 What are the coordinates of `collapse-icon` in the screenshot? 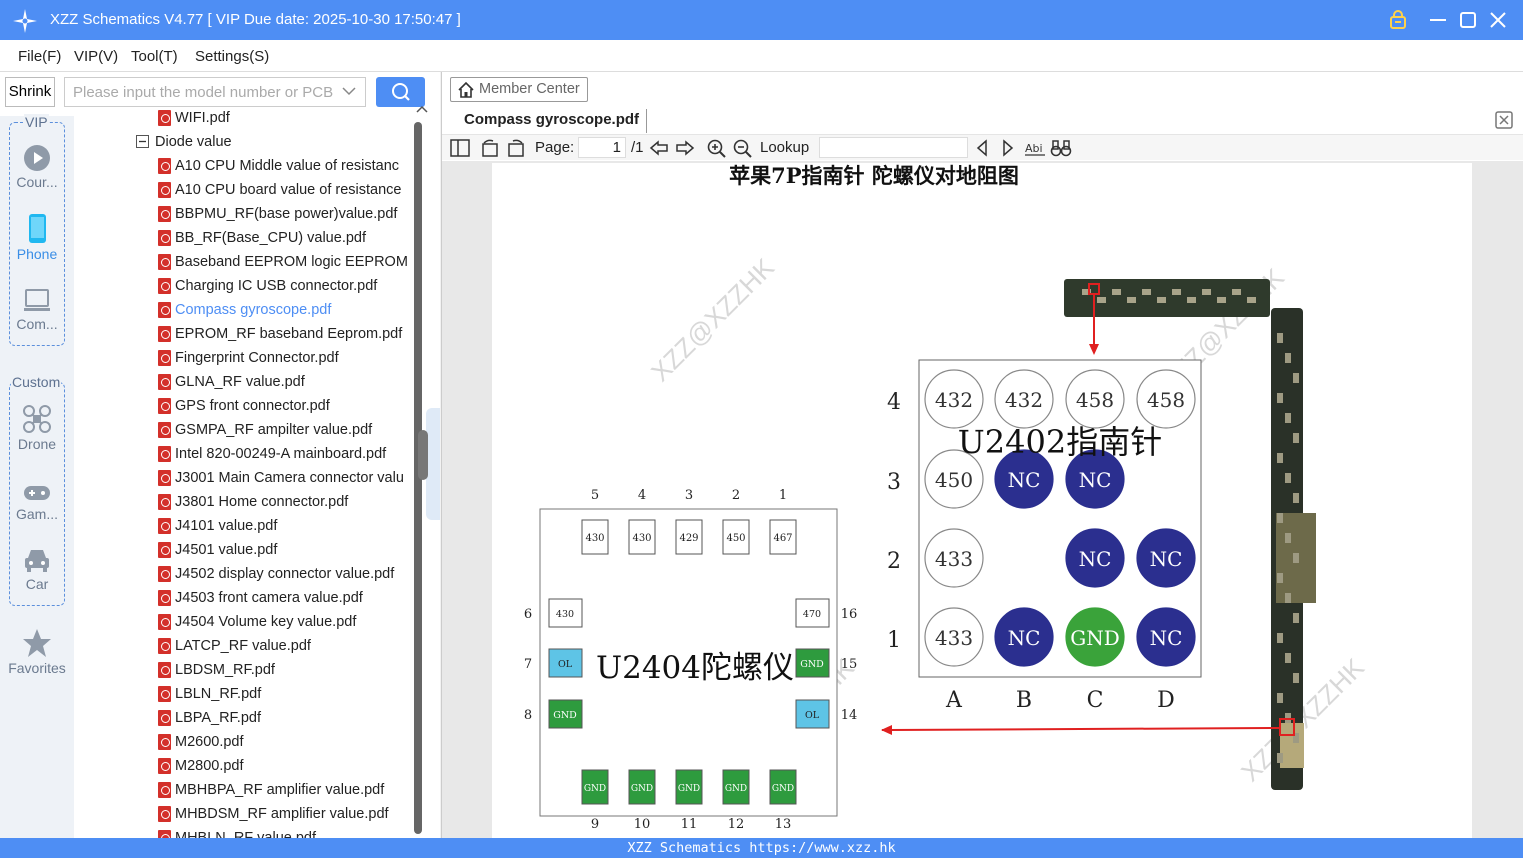 It's located at (142, 141).